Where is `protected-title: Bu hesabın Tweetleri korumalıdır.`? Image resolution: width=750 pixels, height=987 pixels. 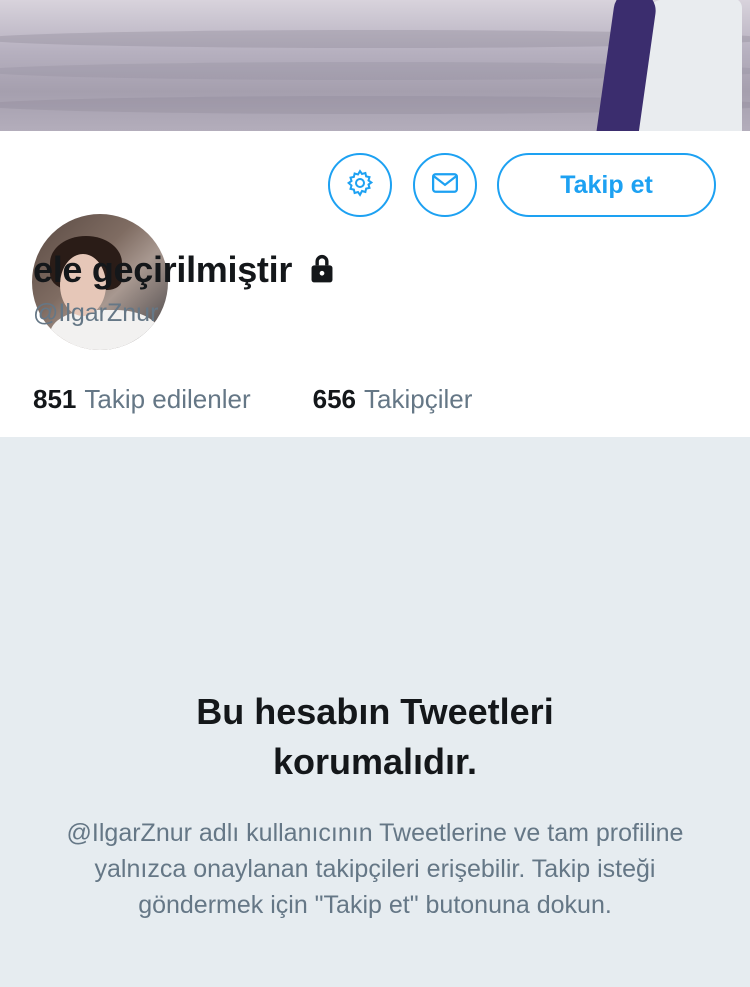
protected-title: Bu hesabın Tweetleri korumalıdır. is located at coordinates (375, 736).